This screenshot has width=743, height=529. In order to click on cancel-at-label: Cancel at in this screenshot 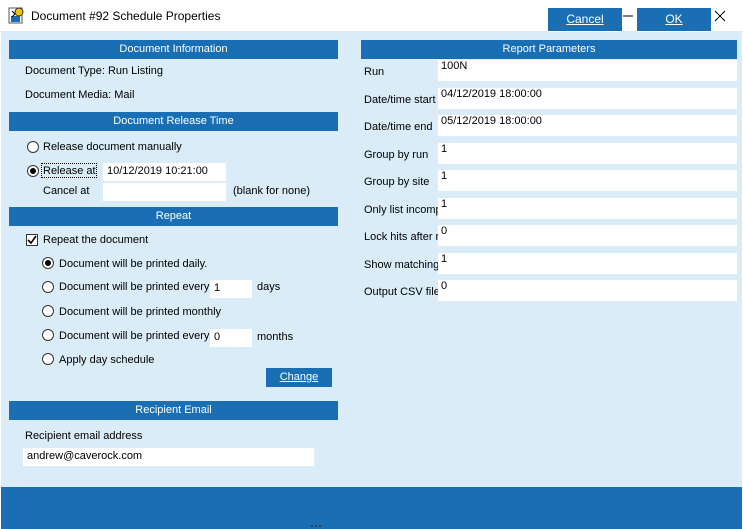, I will do `click(66, 191)`.